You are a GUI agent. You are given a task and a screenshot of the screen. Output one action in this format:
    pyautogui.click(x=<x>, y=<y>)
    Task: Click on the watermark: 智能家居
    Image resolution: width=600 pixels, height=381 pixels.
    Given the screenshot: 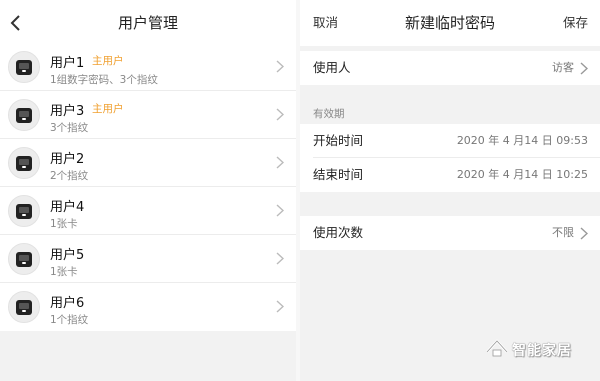 What is the action you would take?
    pyautogui.click(x=539, y=349)
    